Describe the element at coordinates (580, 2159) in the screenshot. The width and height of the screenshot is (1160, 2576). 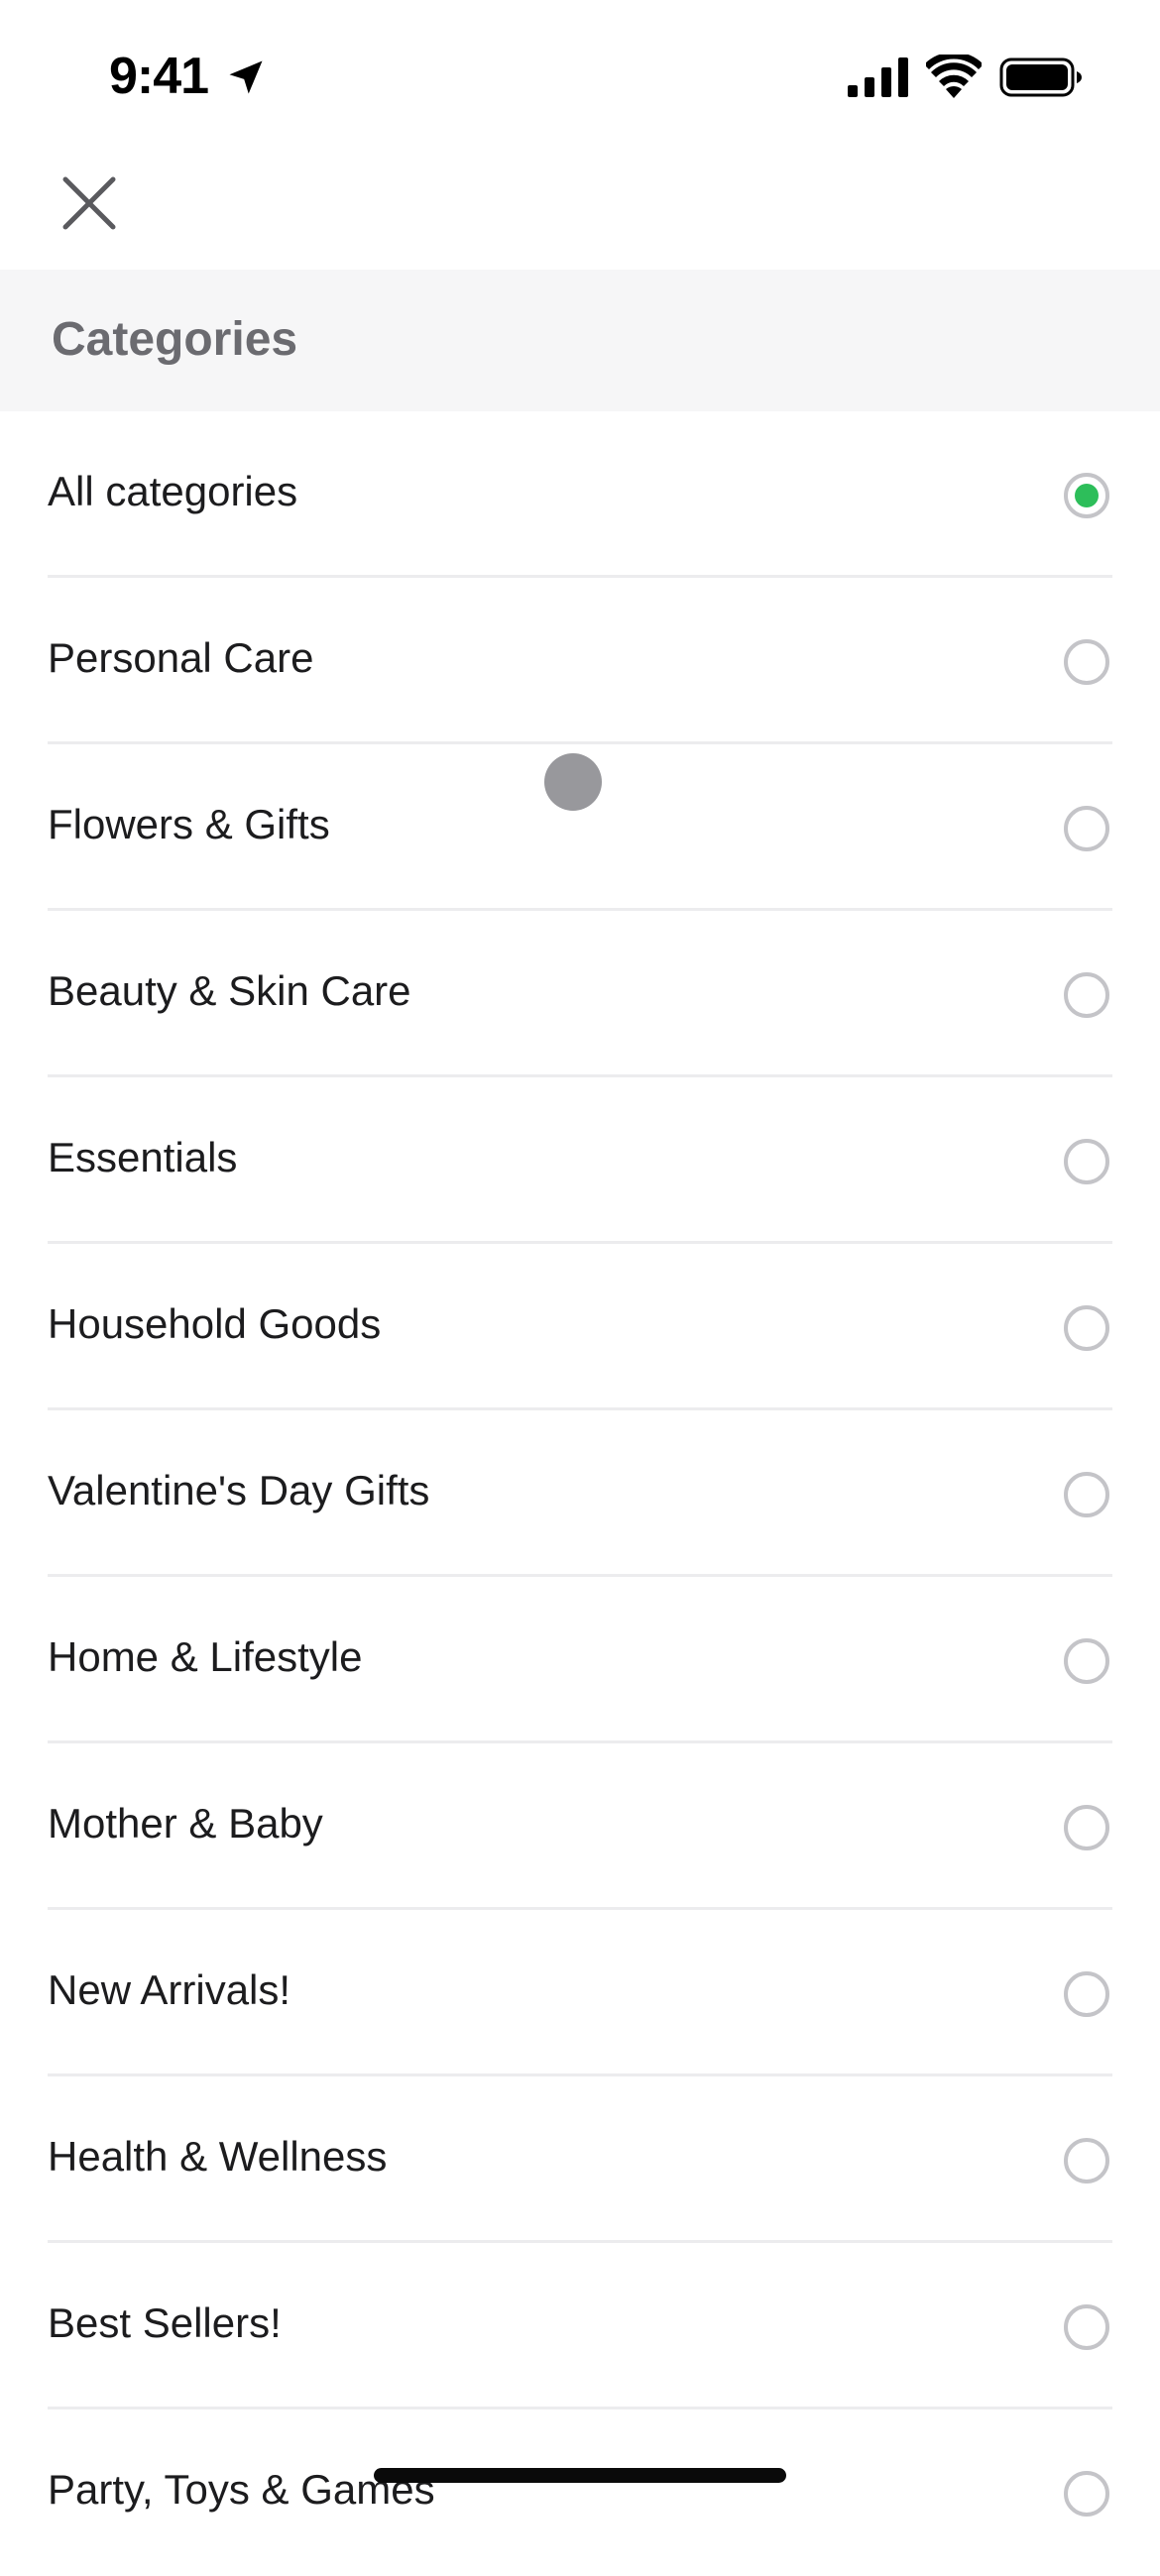
I see `category-item-health-wellness: Health & Wellness` at that location.